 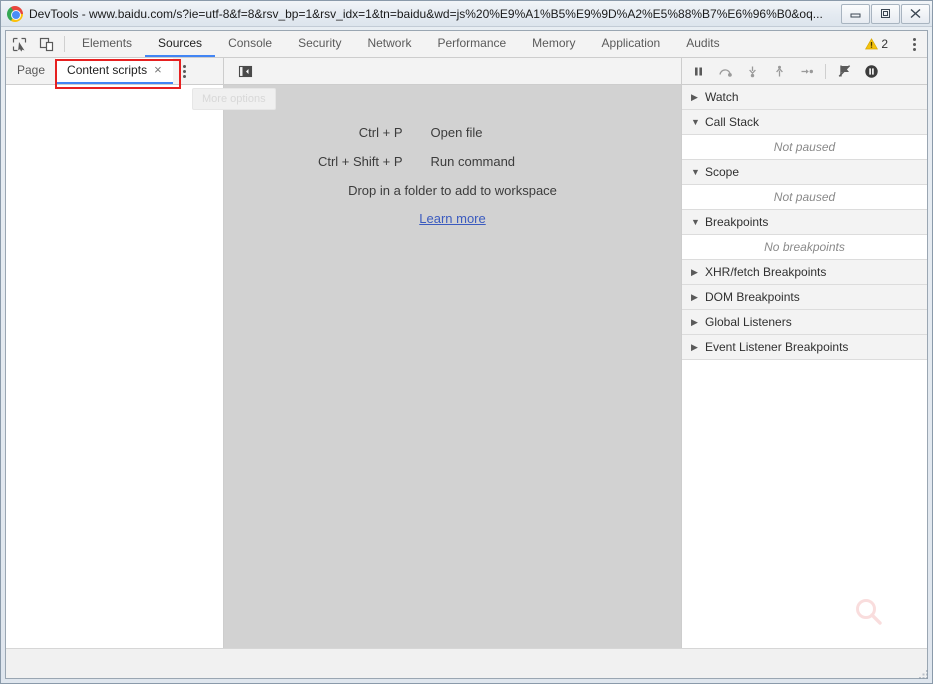 What do you see at coordinates (804, 122) in the screenshot?
I see `sidebar-section-call-stack: ▼ Call Stack` at bounding box center [804, 122].